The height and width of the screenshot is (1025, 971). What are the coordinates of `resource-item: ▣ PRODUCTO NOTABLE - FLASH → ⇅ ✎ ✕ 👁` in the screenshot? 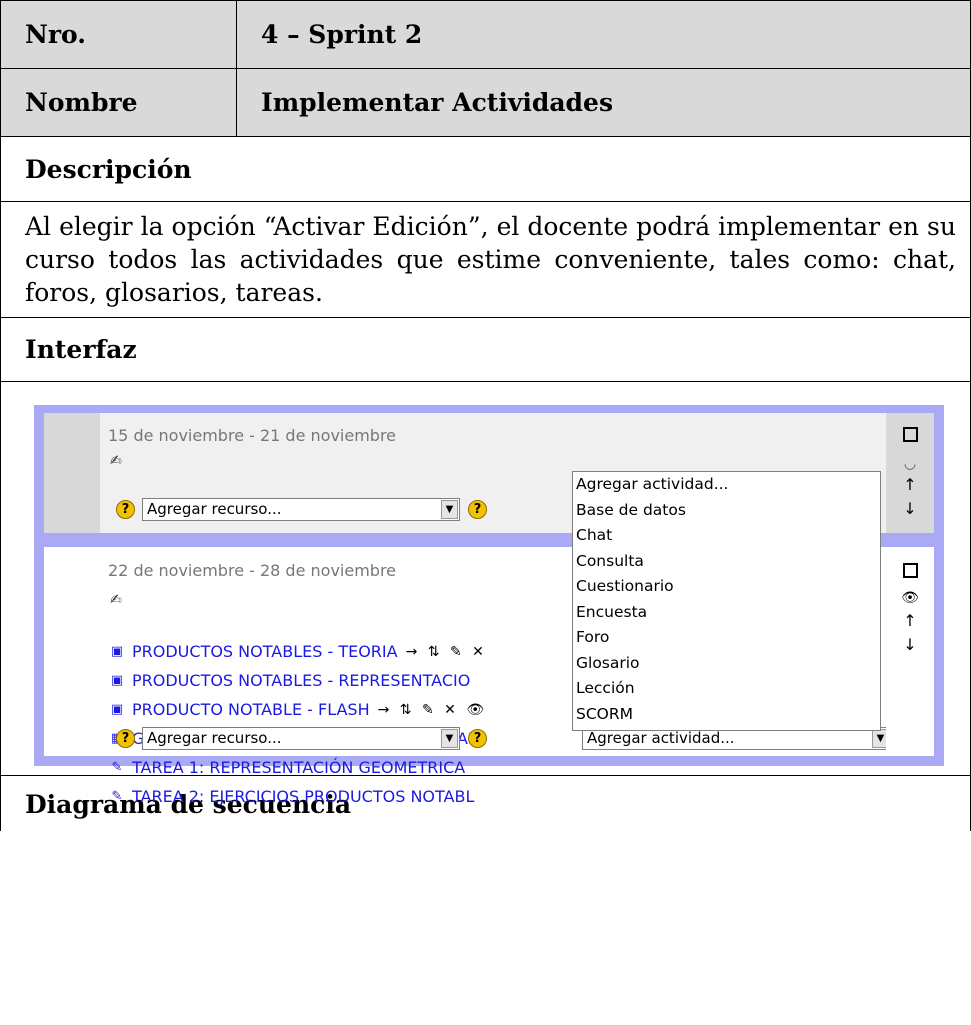 It's located at (297, 709).